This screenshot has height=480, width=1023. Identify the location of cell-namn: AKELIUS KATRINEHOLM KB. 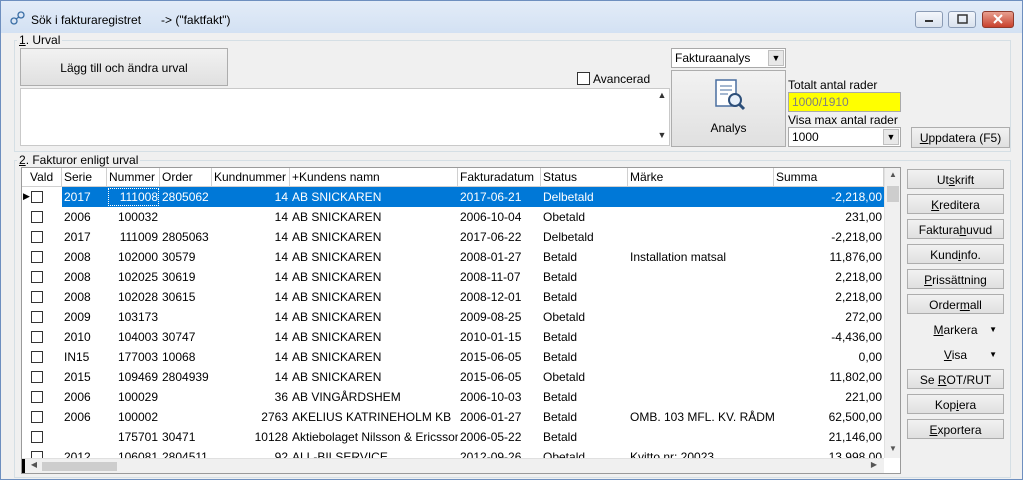
(374, 417).